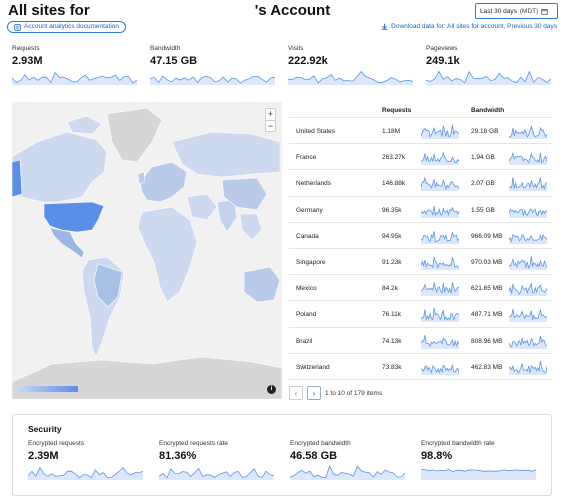 The width and height of the screenshot is (564, 500). Describe the element at coordinates (84, 125) in the screenshot. I see `map-region-arctic-islands` at that location.